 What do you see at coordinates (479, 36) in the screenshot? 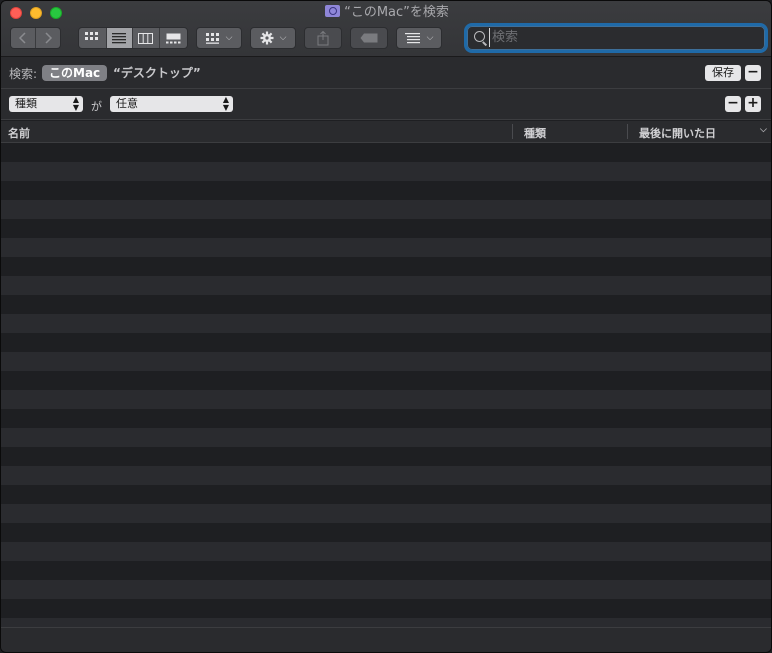
I see `search-icon` at bounding box center [479, 36].